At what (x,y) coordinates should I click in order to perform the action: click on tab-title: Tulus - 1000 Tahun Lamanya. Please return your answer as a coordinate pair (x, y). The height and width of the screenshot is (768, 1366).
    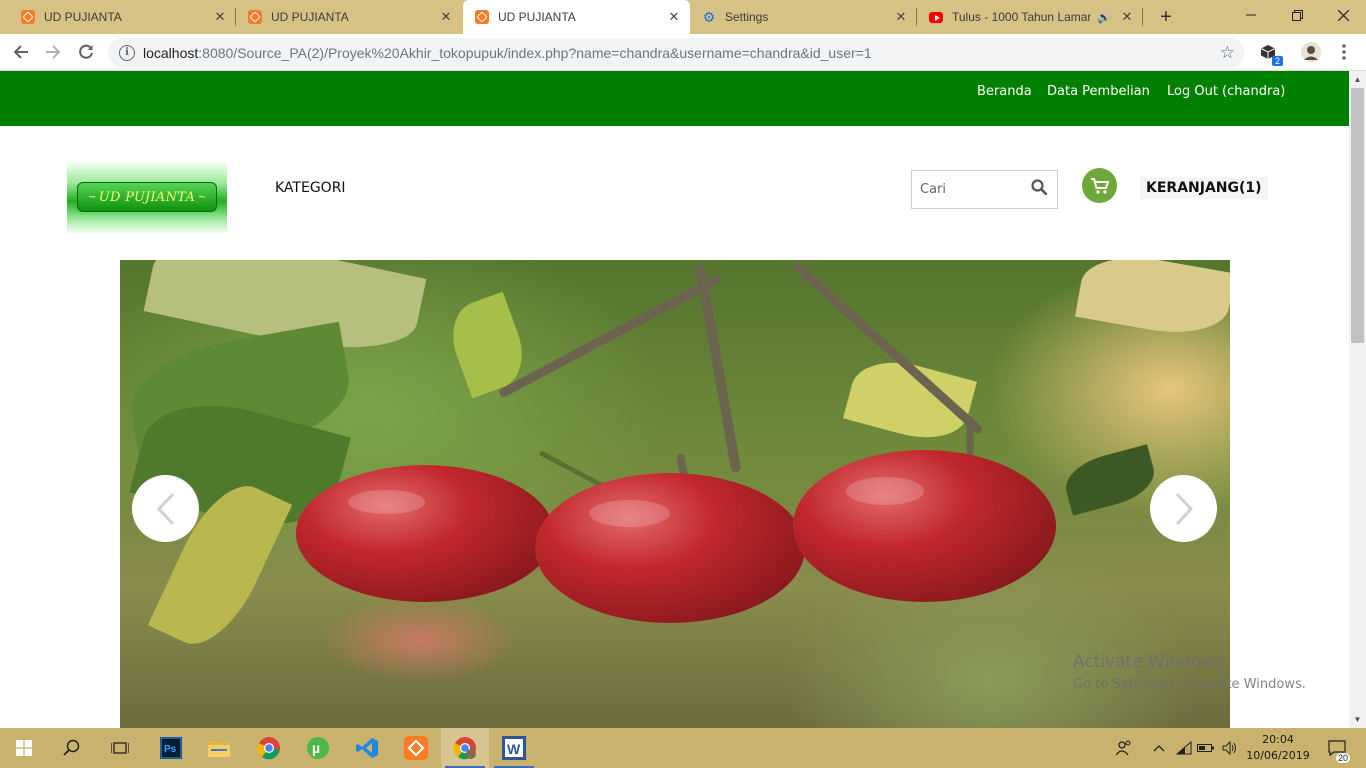
    Looking at the image, I should click on (1022, 17).